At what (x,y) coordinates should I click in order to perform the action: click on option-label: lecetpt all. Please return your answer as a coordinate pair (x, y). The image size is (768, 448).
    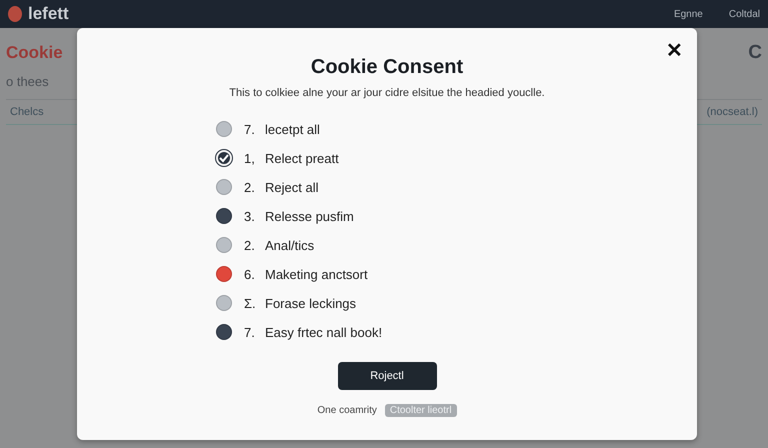
    Looking at the image, I should click on (292, 129).